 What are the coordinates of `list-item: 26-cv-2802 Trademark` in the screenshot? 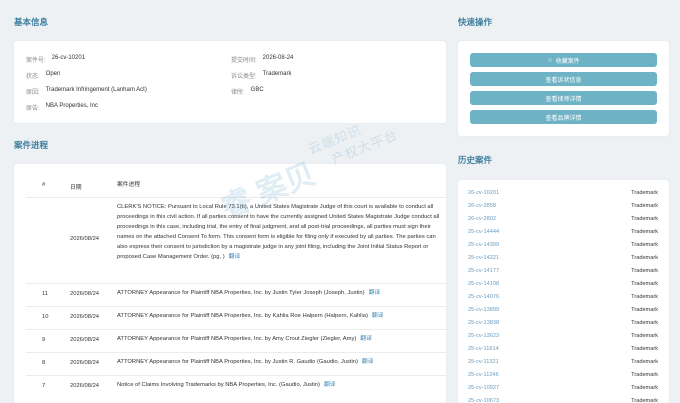 It's located at (563, 219).